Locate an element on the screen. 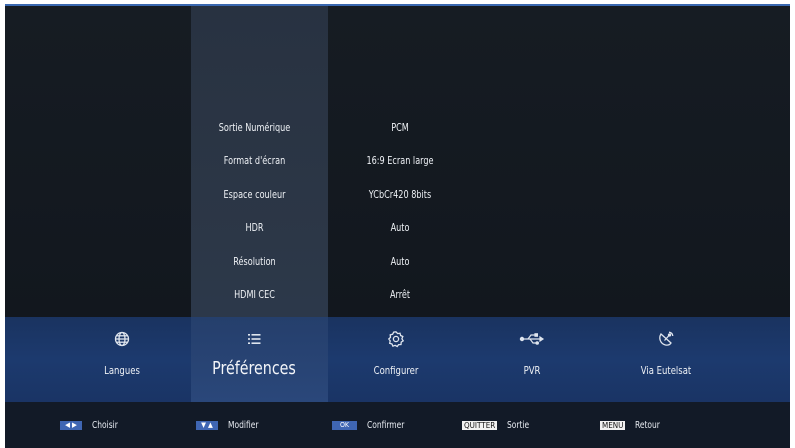 This screenshot has height=448, width=795. satellite-dish-icon is located at coordinates (666, 339).